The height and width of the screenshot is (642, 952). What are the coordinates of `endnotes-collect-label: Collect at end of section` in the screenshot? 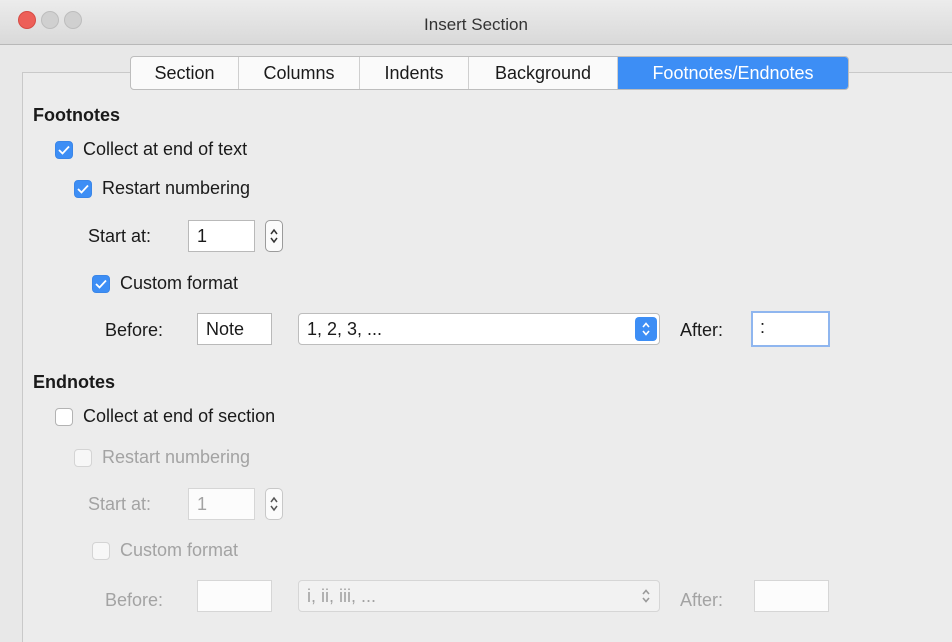 It's located at (179, 416).